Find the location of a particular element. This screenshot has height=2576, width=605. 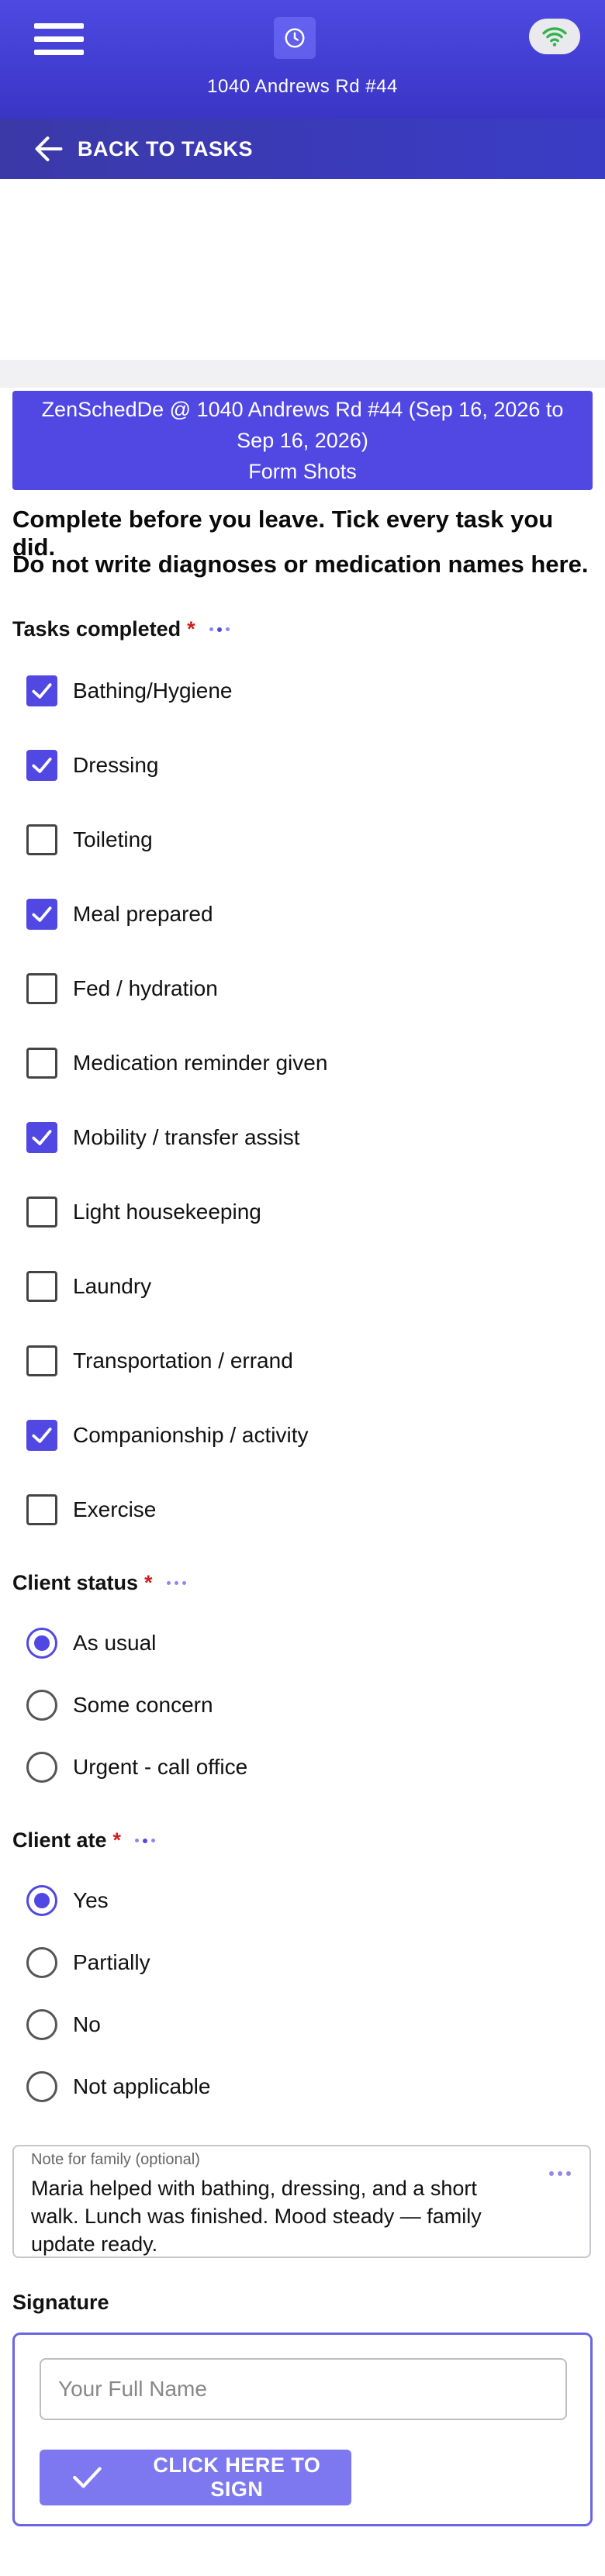

header-address: 1040 Andrews Rd #44 is located at coordinates (302, 86).